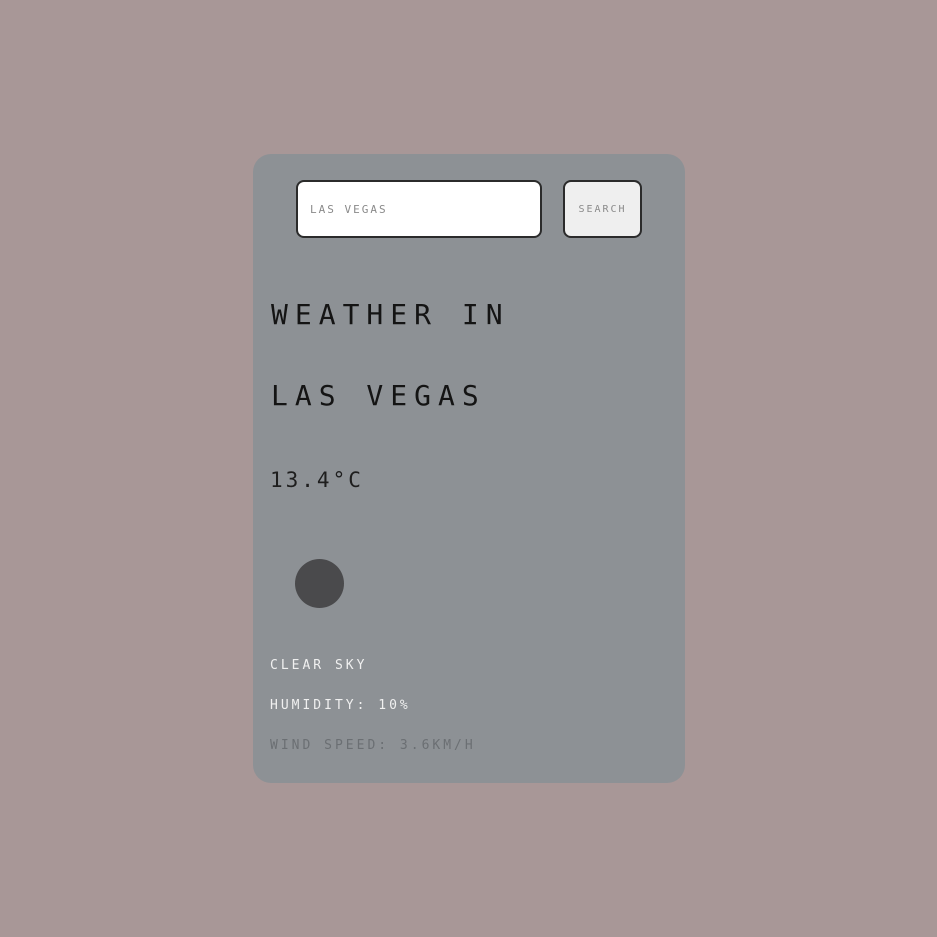  I want to click on search-button: Search, so click(602, 209).